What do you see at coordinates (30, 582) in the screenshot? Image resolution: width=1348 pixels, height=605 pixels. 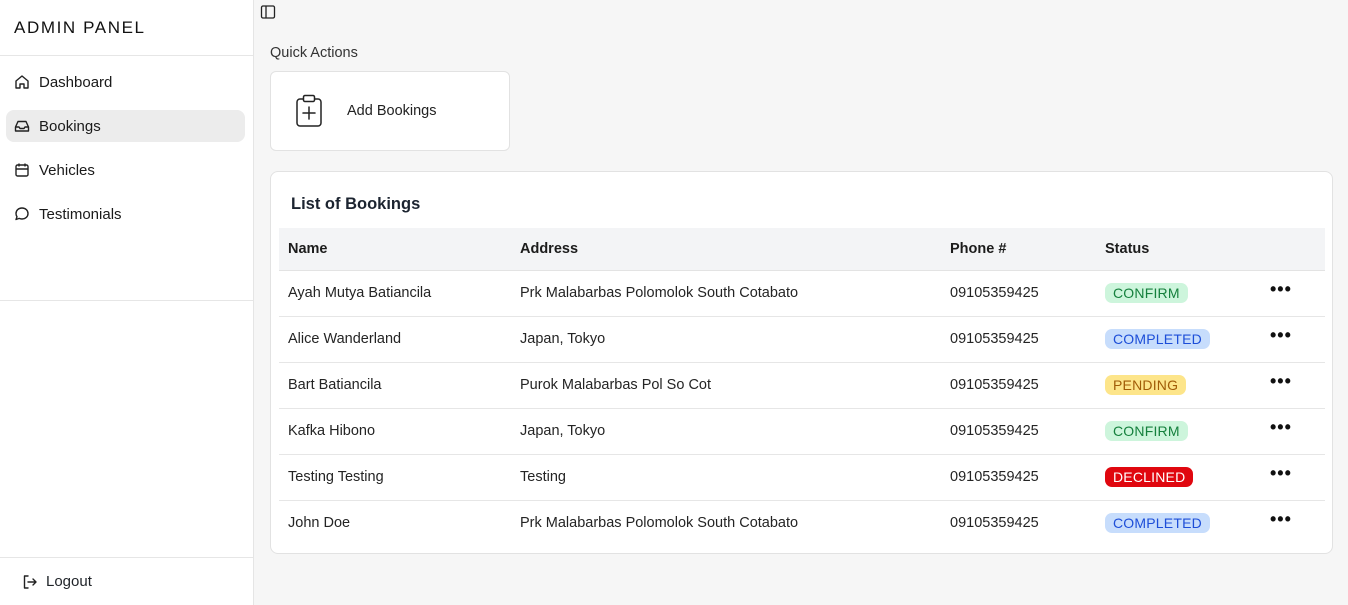 I see `logout-icon` at bounding box center [30, 582].